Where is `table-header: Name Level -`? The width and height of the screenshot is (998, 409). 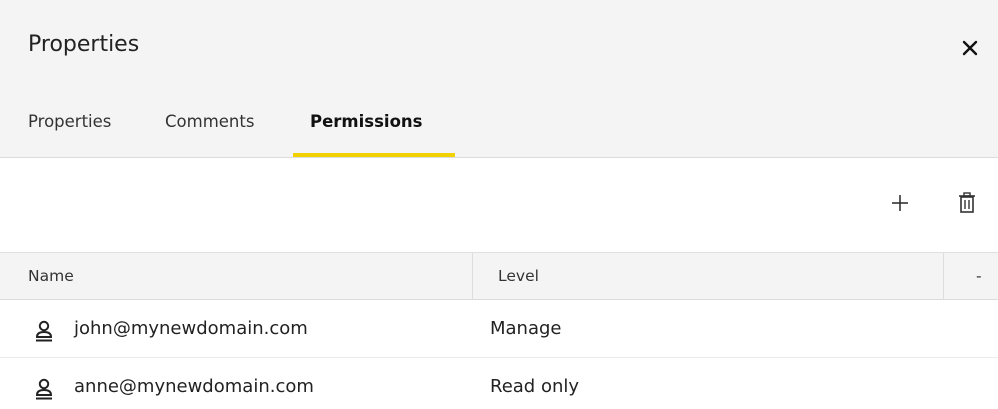 table-header: Name Level - is located at coordinates (499, 276).